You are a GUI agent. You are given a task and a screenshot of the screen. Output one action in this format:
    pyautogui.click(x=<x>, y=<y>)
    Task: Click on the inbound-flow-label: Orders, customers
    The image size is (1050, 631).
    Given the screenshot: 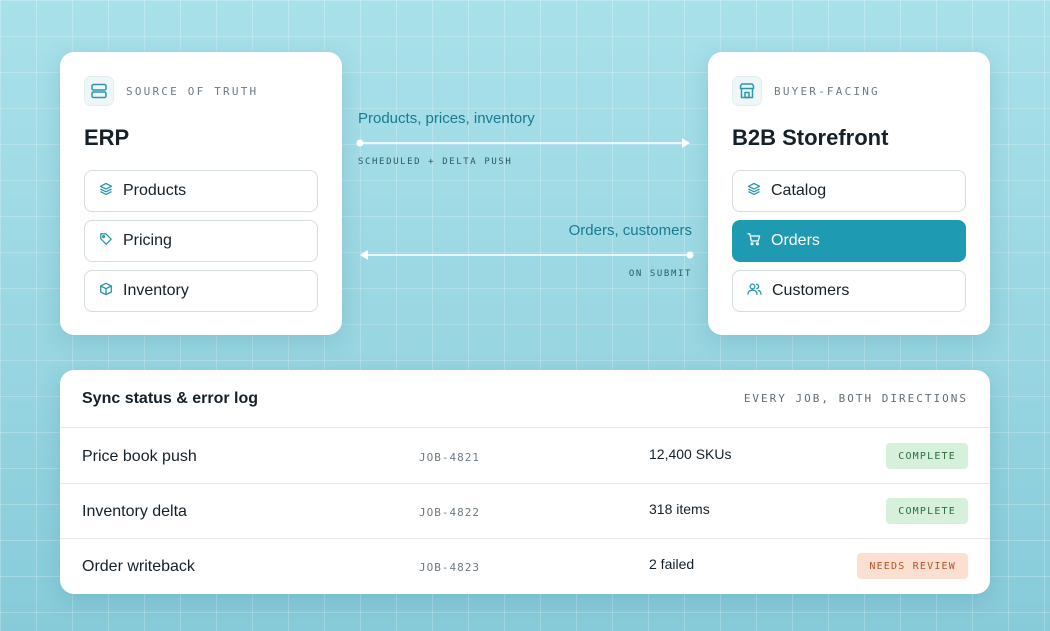 What is the action you would take?
    pyautogui.click(x=630, y=230)
    